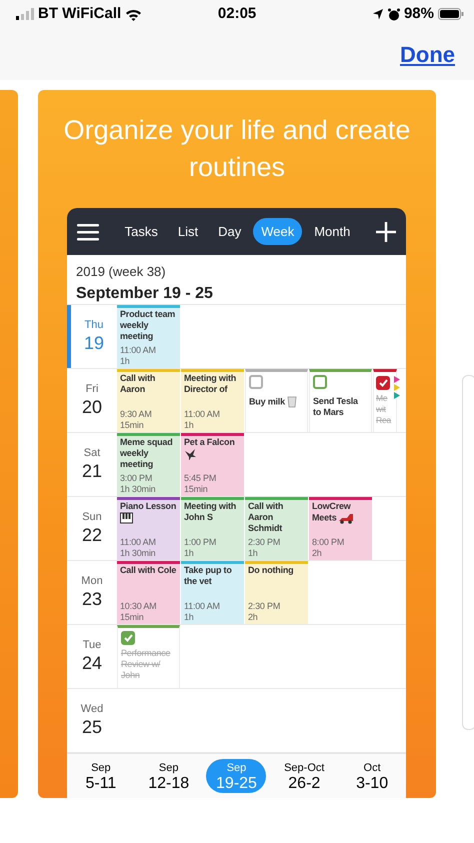 The image size is (474, 843). I want to click on promo-title: Organize your life and create routines, so click(237, 149).